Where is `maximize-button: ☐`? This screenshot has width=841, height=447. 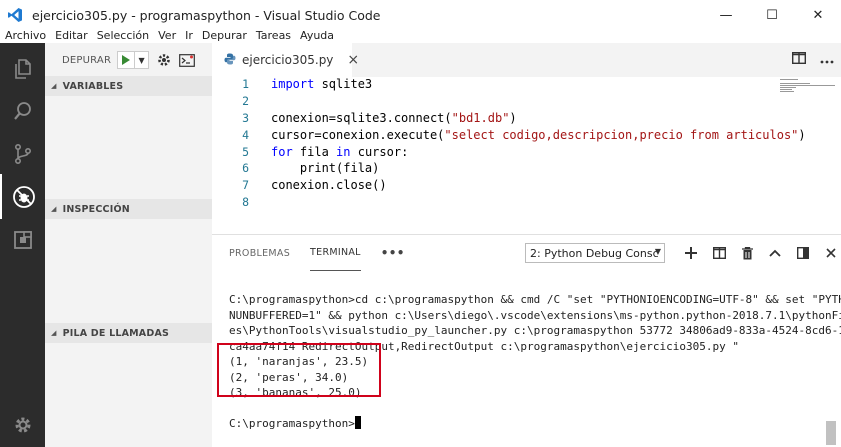
maximize-button: ☐ is located at coordinates (772, 15).